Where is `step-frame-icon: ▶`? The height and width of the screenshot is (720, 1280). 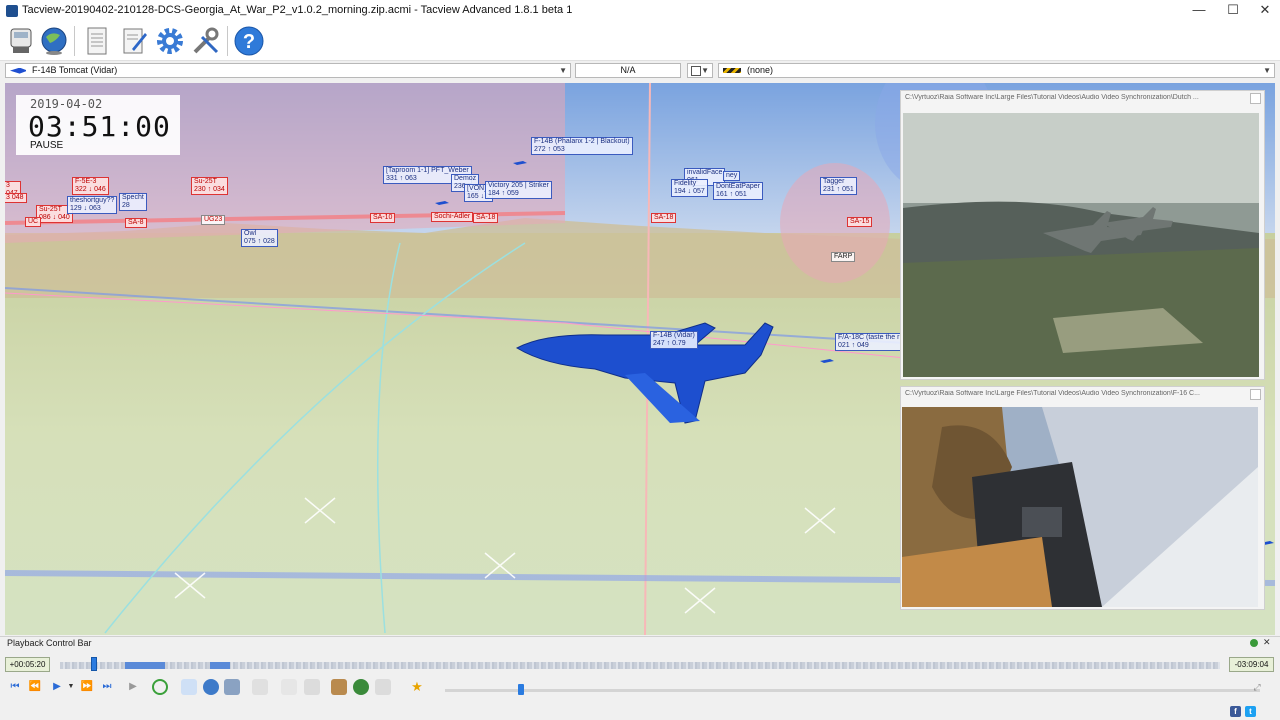
step-frame-icon: ▶ is located at coordinates (133, 687).